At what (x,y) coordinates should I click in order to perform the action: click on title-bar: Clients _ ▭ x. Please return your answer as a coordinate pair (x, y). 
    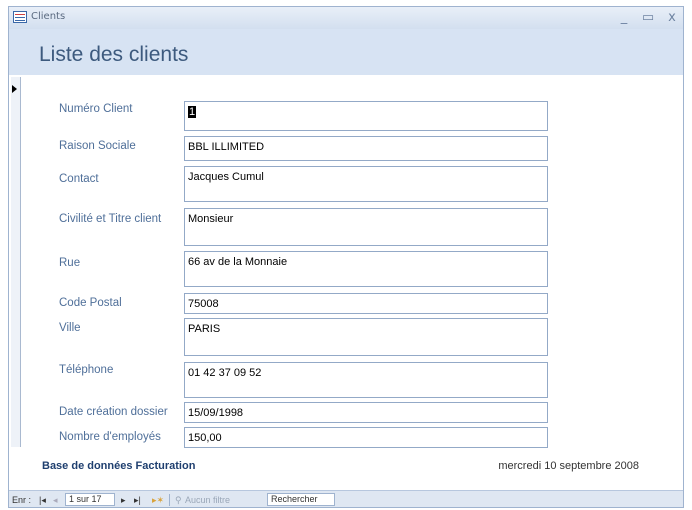
    Looking at the image, I should click on (346, 18).